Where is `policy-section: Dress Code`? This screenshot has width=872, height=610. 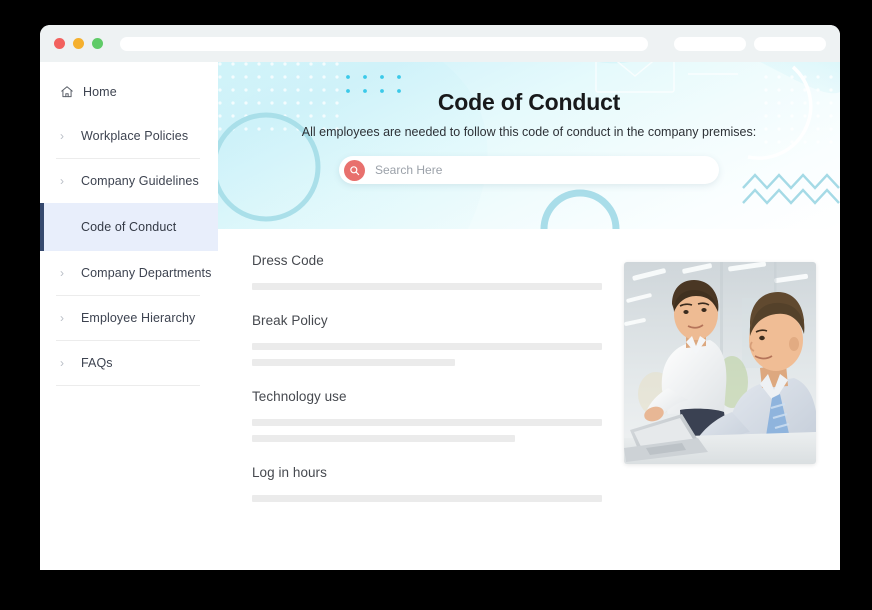 policy-section: Dress Code is located at coordinates (427, 271).